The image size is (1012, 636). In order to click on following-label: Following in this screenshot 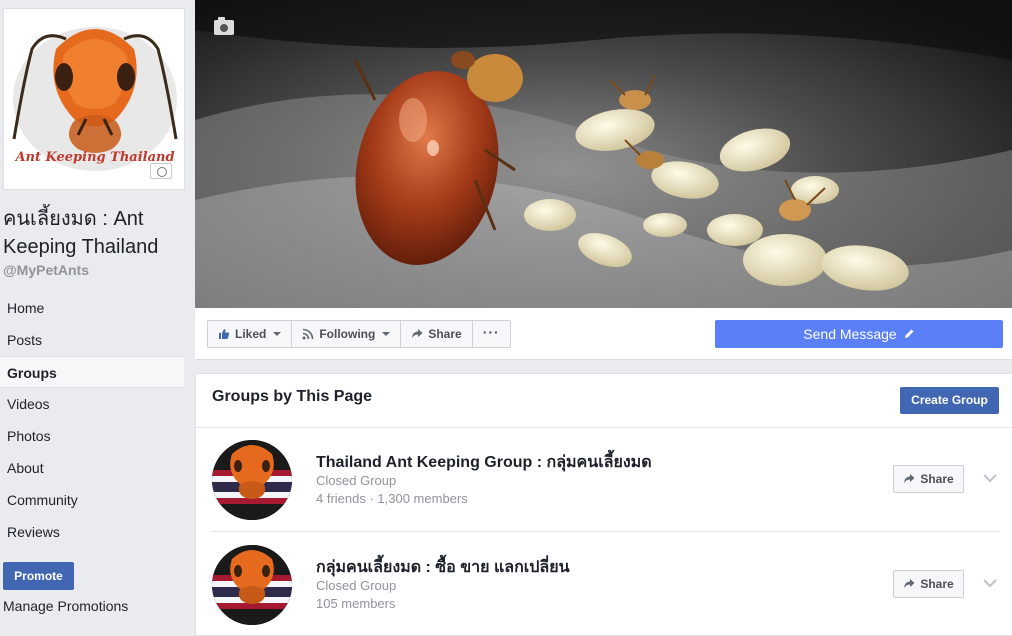, I will do `click(347, 334)`.